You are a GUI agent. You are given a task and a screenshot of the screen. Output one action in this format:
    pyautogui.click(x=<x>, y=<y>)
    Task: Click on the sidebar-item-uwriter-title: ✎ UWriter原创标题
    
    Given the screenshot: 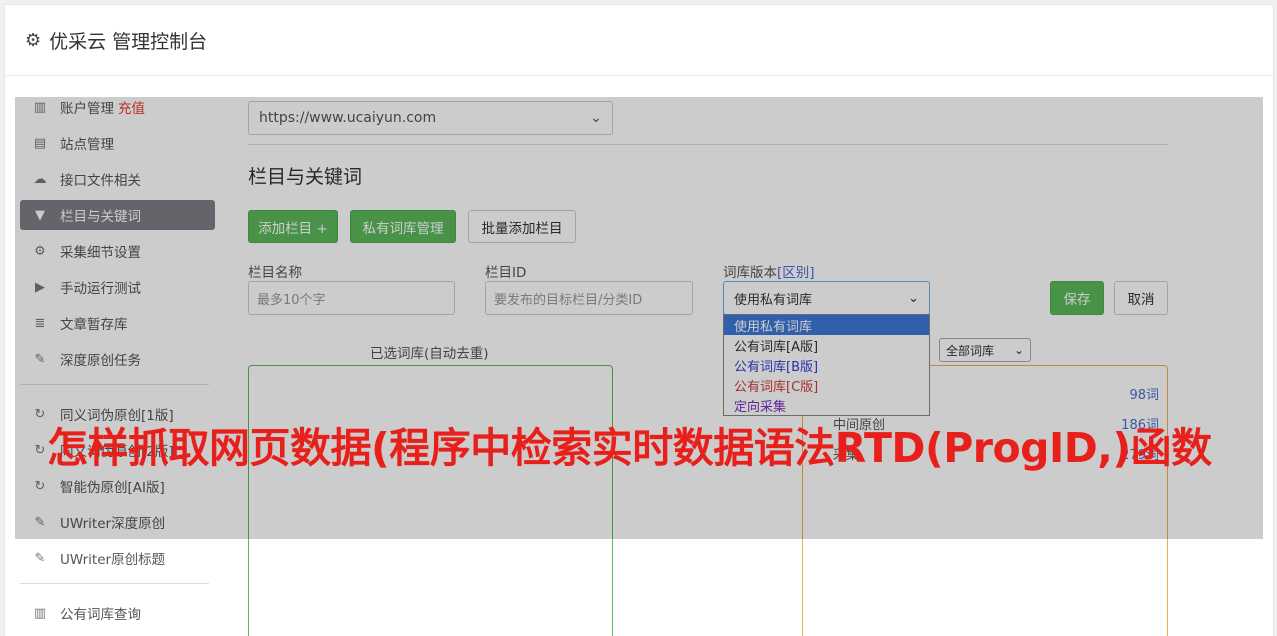 What is the action you would take?
    pyautogui.click(x=117, y=558)
    